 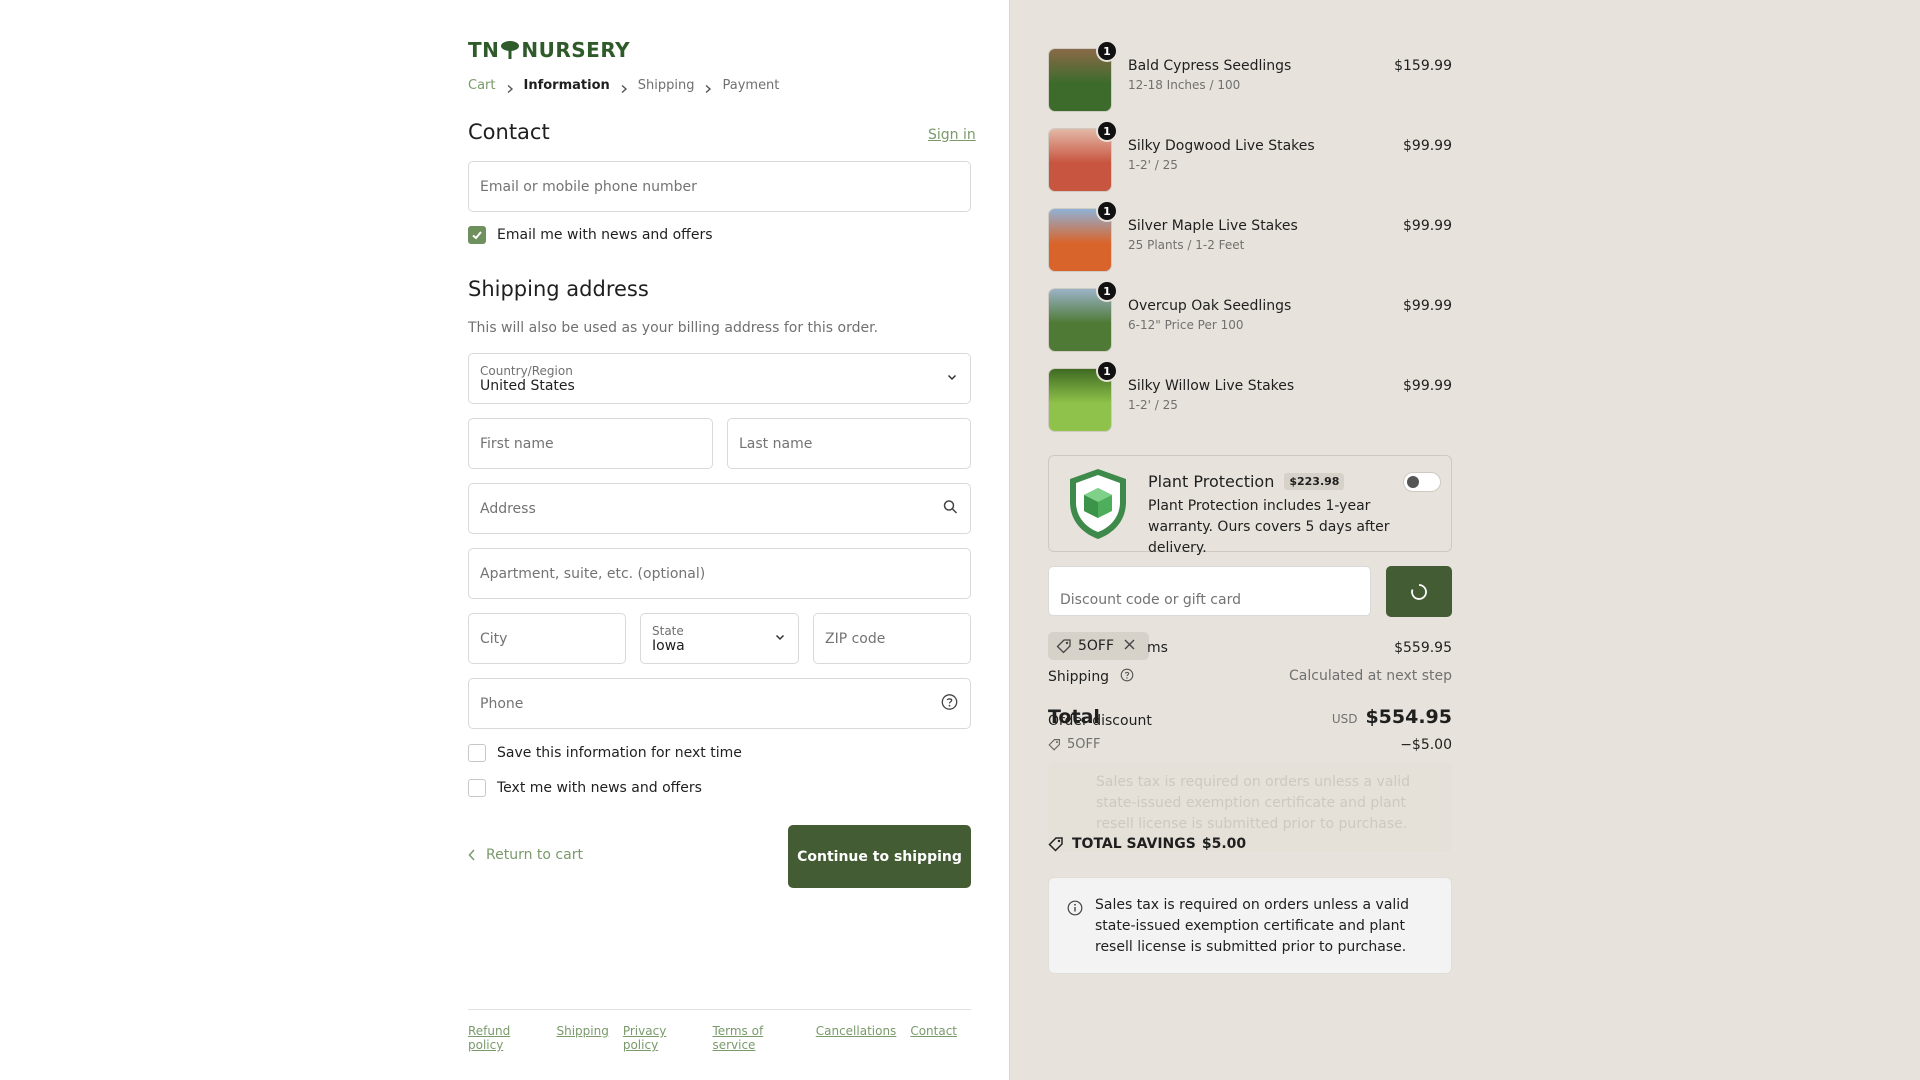 What do you see at coordinates (952, 379) in the screenshot?
I see `chevron-down-icon` at bounding box center [952, 379].